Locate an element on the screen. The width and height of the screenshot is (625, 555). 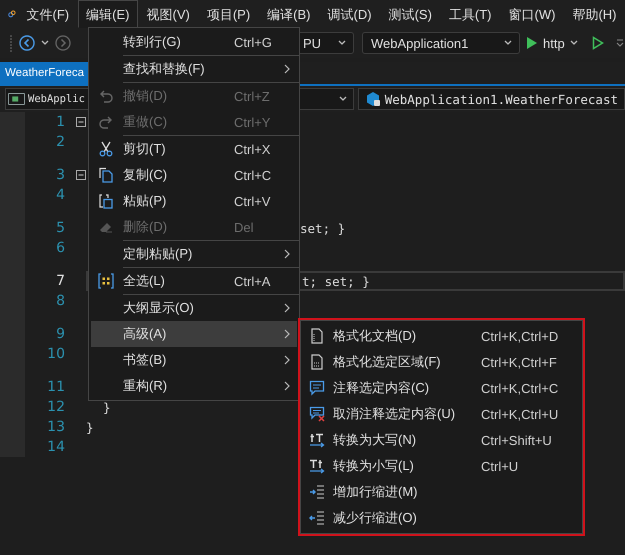
line-number: 9 is located at coordinates (60, 334).